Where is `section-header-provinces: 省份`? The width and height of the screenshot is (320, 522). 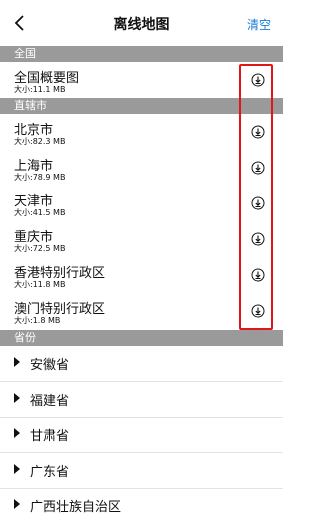
section-header-provinces: 省份 is located at coordinates (141, 338).